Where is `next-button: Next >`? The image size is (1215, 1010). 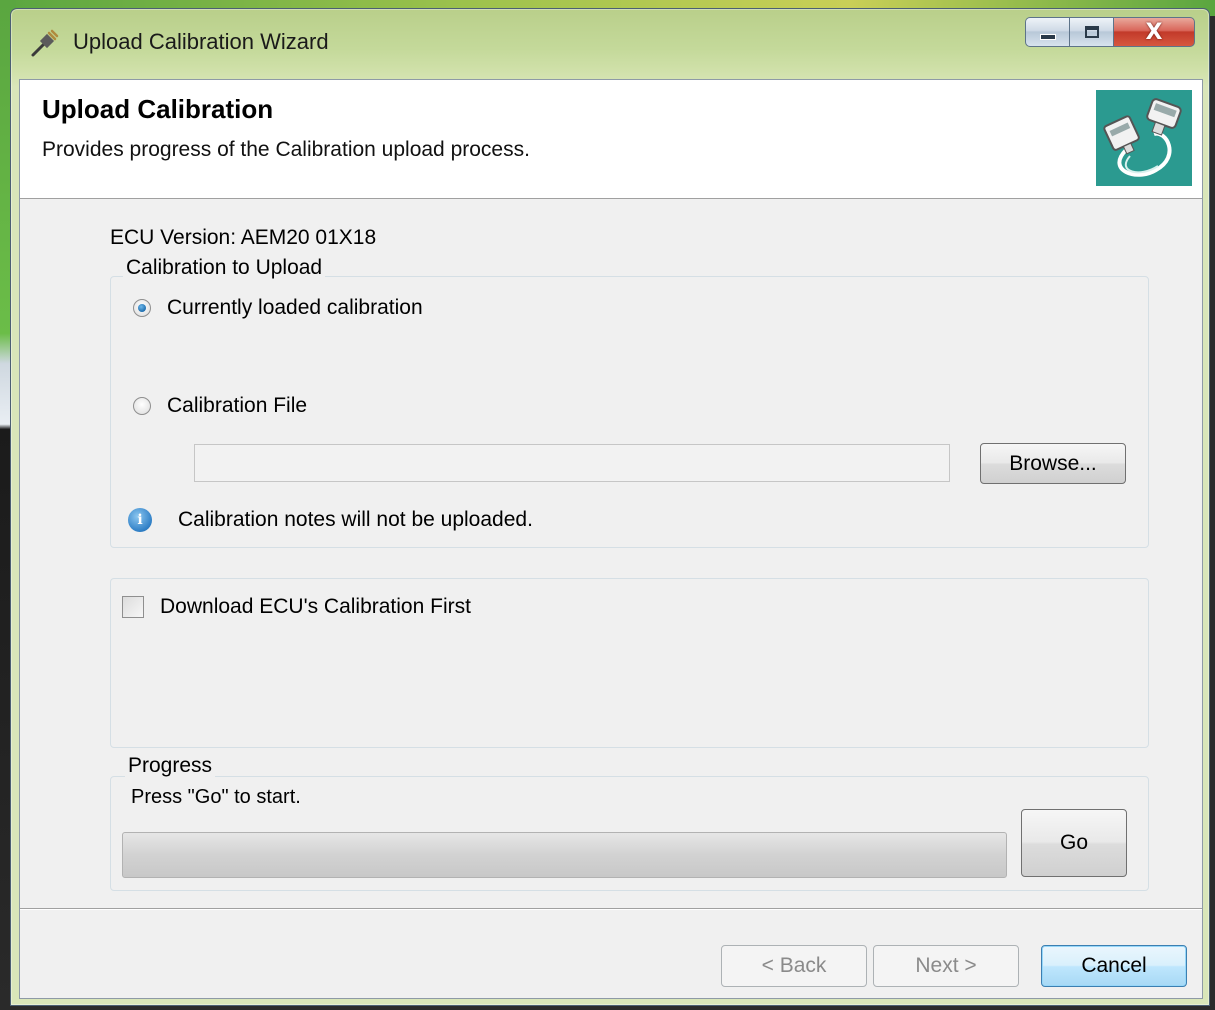
next-button: Next > is located at coordinates (946, 966).